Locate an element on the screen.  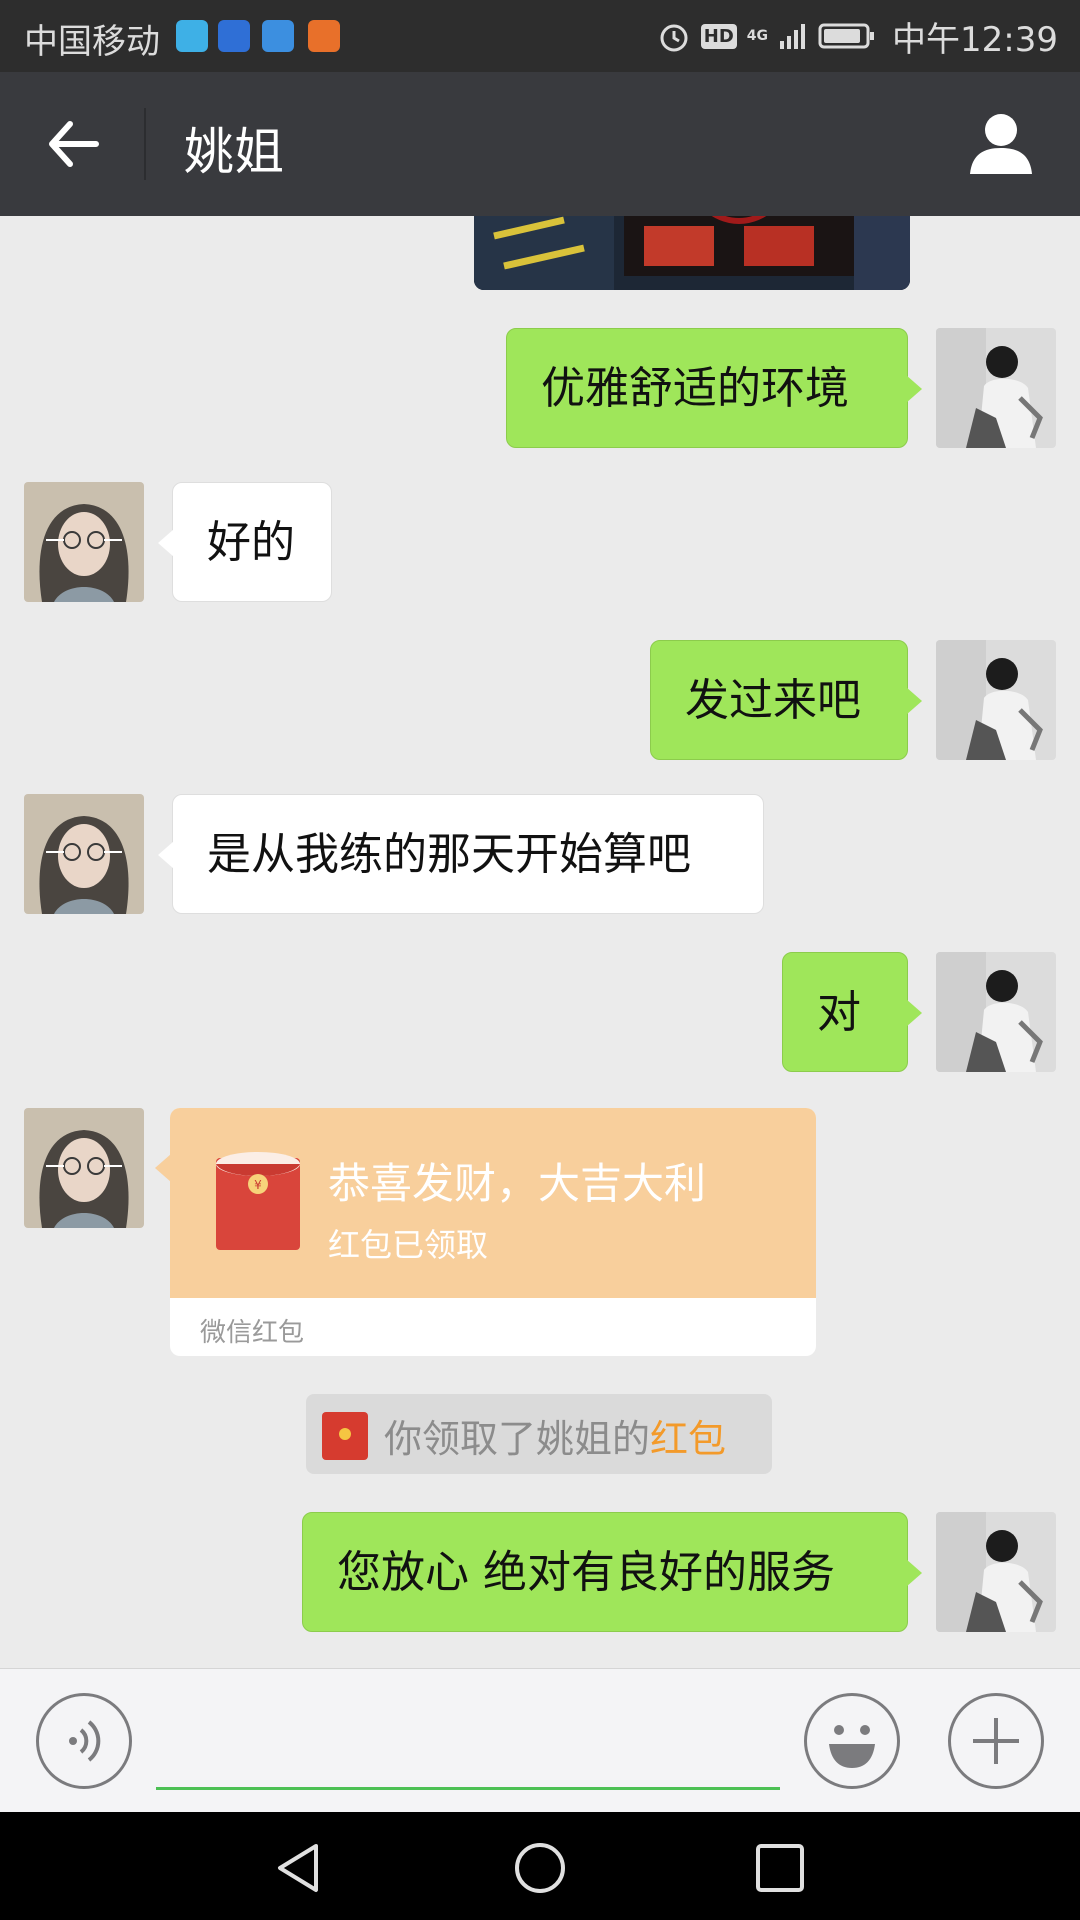
more-button is located at coordinates (996, 1741).